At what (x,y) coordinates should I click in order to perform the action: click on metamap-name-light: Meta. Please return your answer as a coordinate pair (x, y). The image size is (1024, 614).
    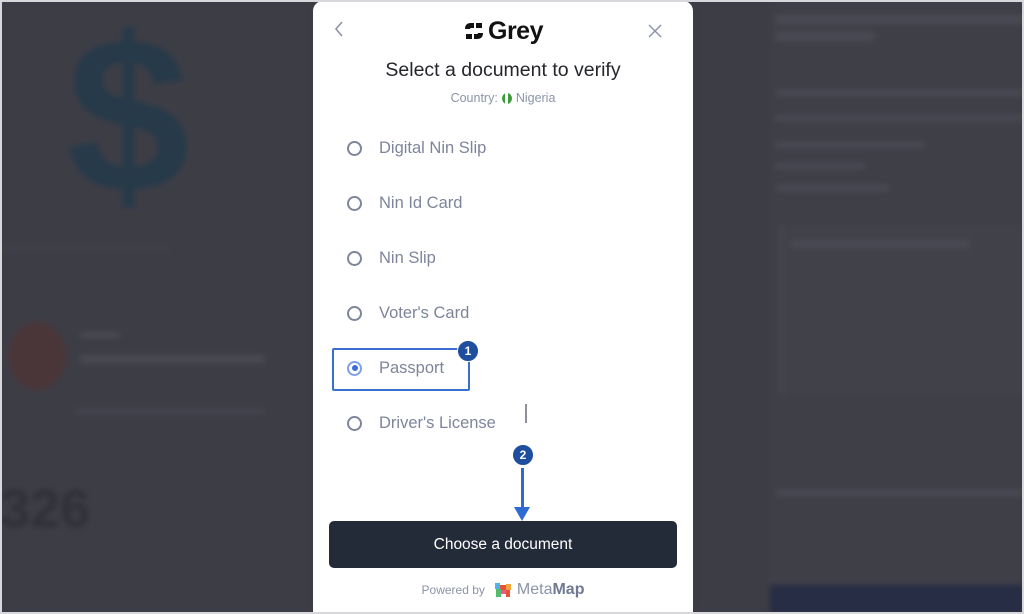
    Looking at the image, I should click on (534, 589).